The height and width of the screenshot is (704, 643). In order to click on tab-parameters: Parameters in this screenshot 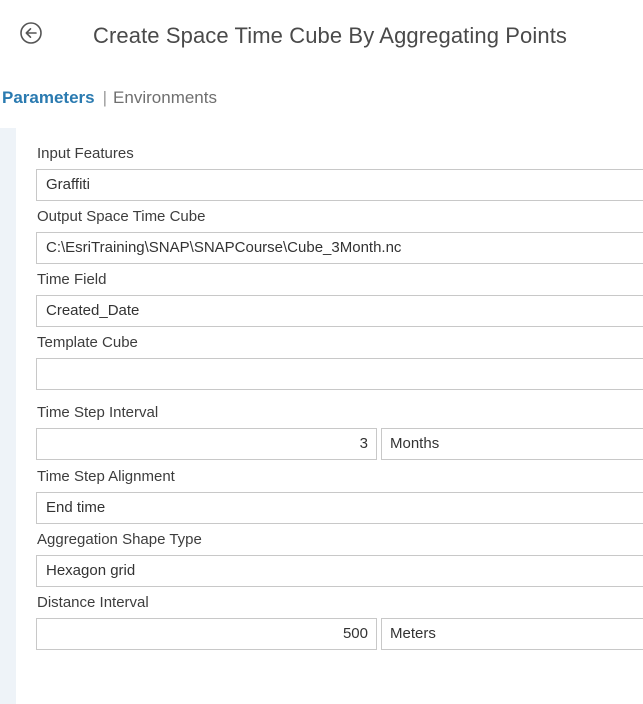, I will do `click(48, 97)`.